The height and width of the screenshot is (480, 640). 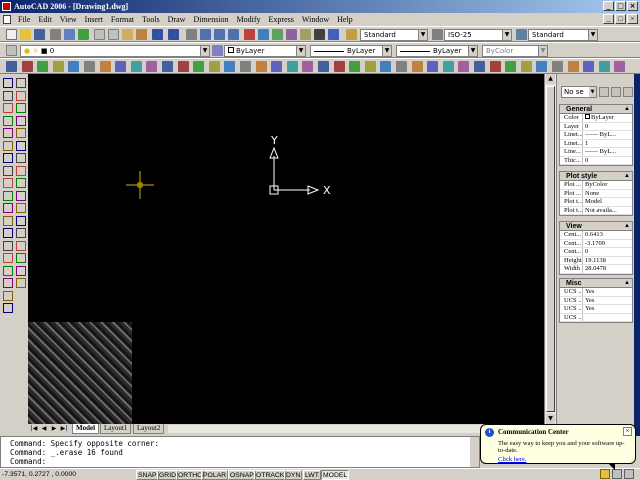 I want to click on dimension-icon, so click(x=526, y=66).